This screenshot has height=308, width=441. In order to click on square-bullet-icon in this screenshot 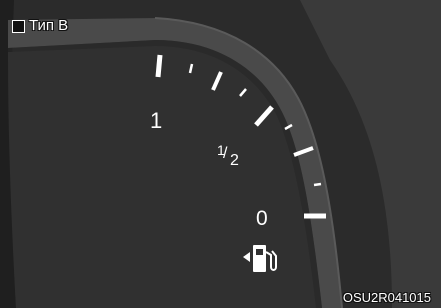, I will do `click(18, 26)`.